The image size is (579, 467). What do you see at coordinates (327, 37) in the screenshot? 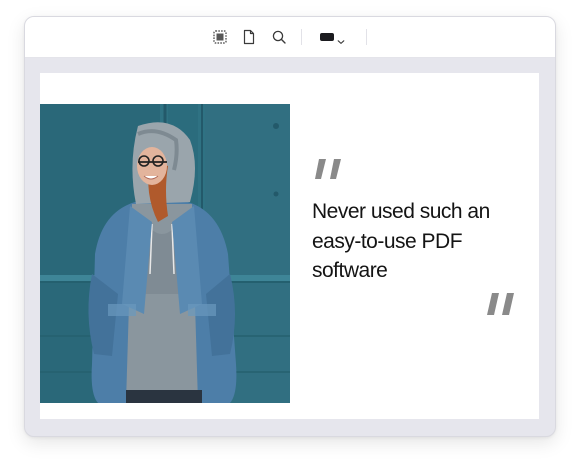
I see `color-swatch` at bounding box center [327, 37].